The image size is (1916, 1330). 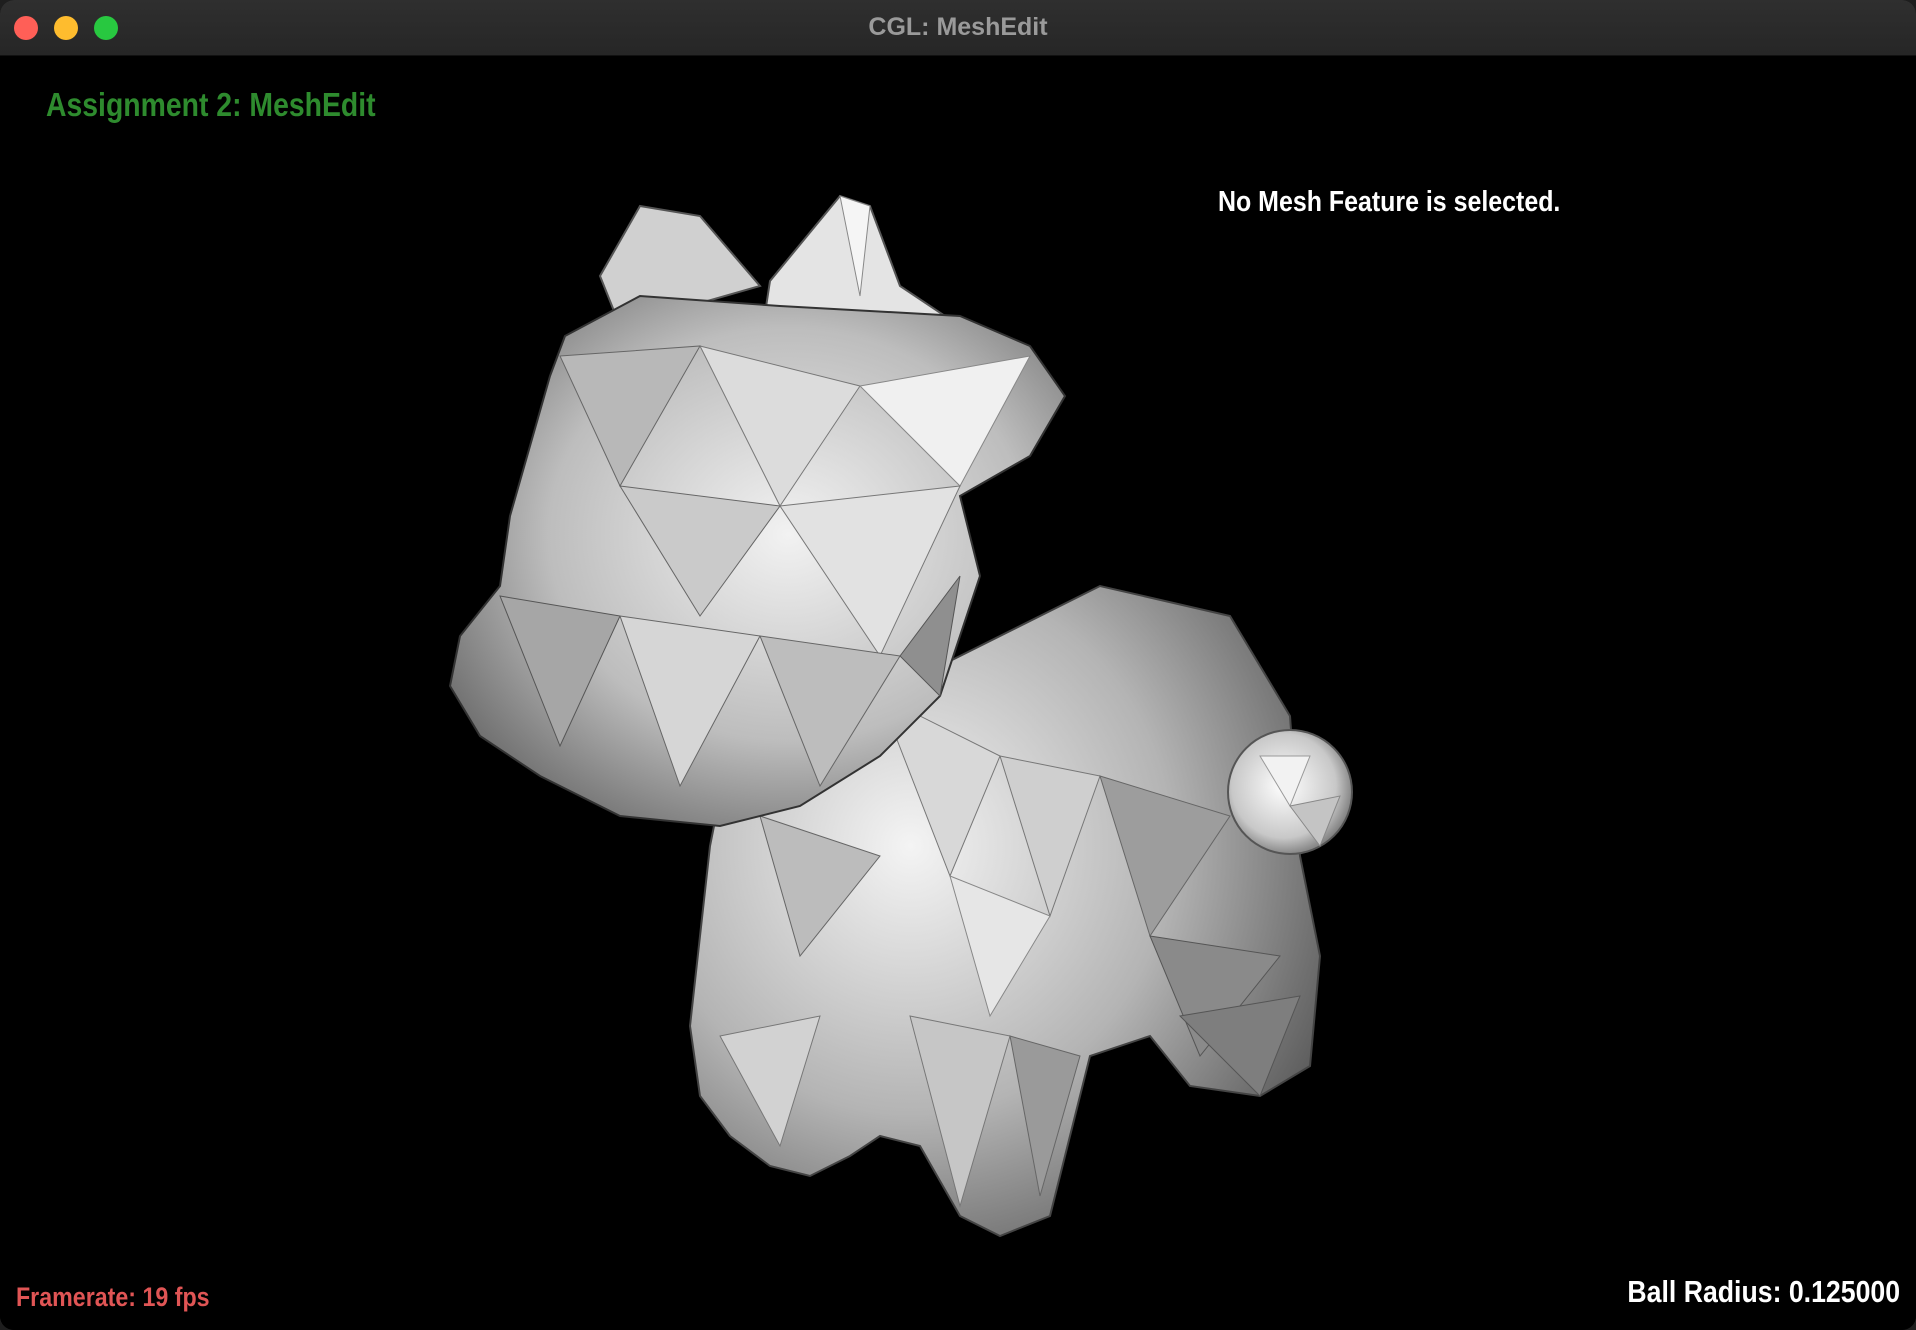 What do you see at coordinates (211, 104) in the screenshot?
I see `assignment-title: Assignment 2: MeshEdit` at bounding box center [211, 104].